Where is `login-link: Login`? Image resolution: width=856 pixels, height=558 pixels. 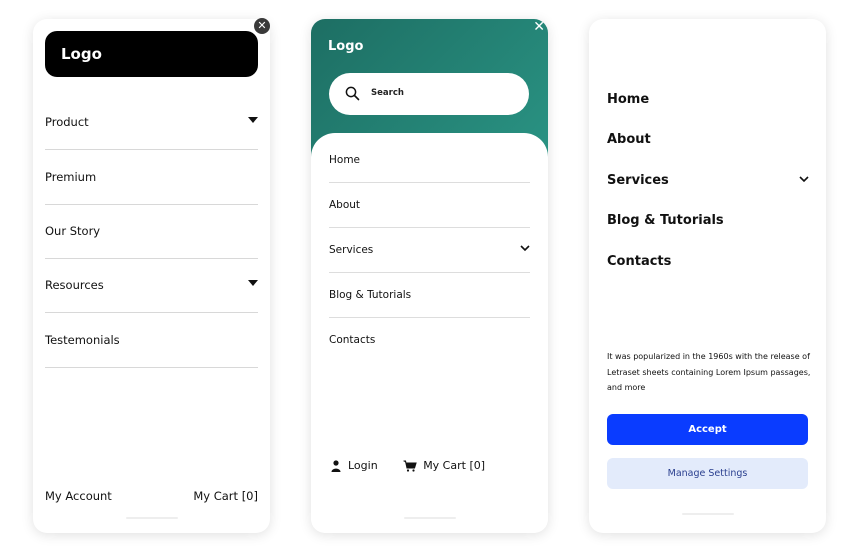
login-link: Login is located at coordinates (354, 465).